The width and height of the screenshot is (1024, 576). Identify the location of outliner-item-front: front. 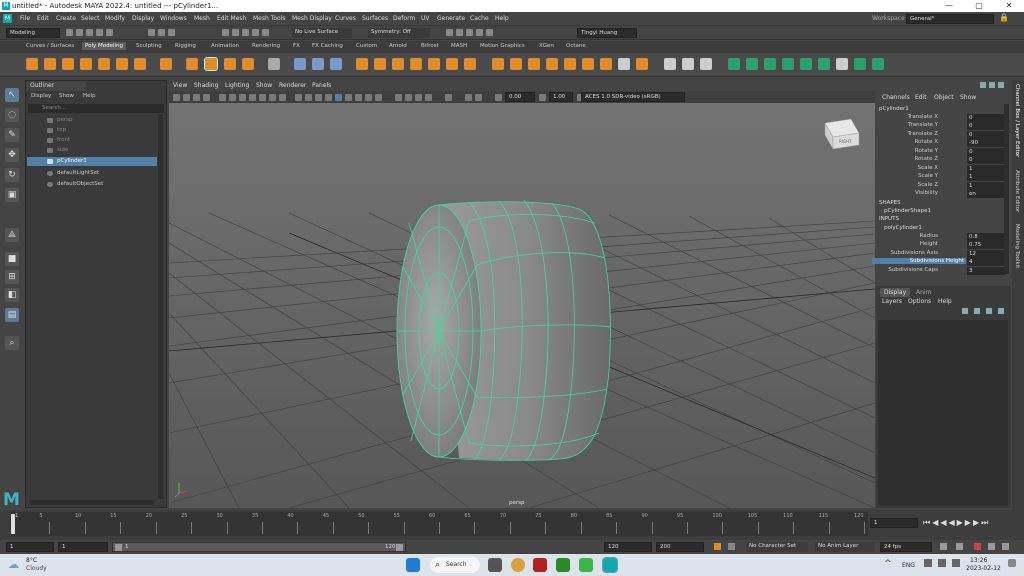
(92, 140).